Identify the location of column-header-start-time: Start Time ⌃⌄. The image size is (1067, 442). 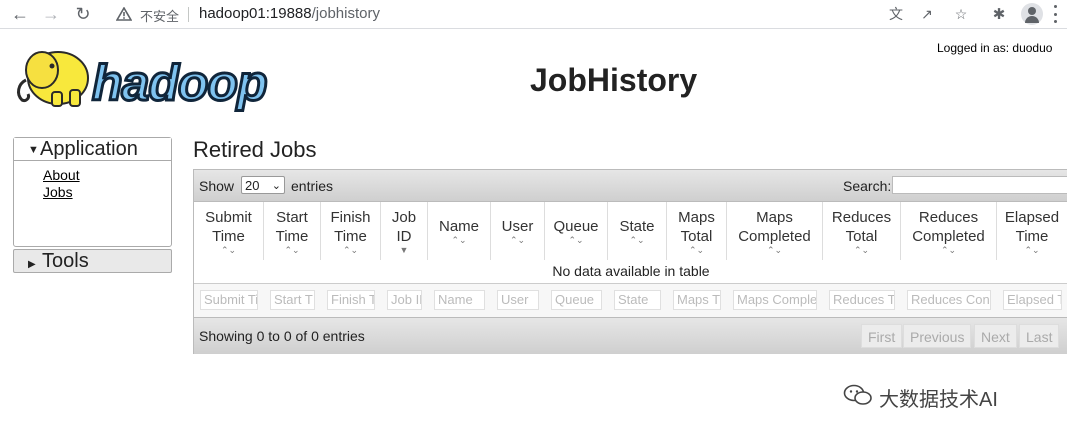
(292, 231).